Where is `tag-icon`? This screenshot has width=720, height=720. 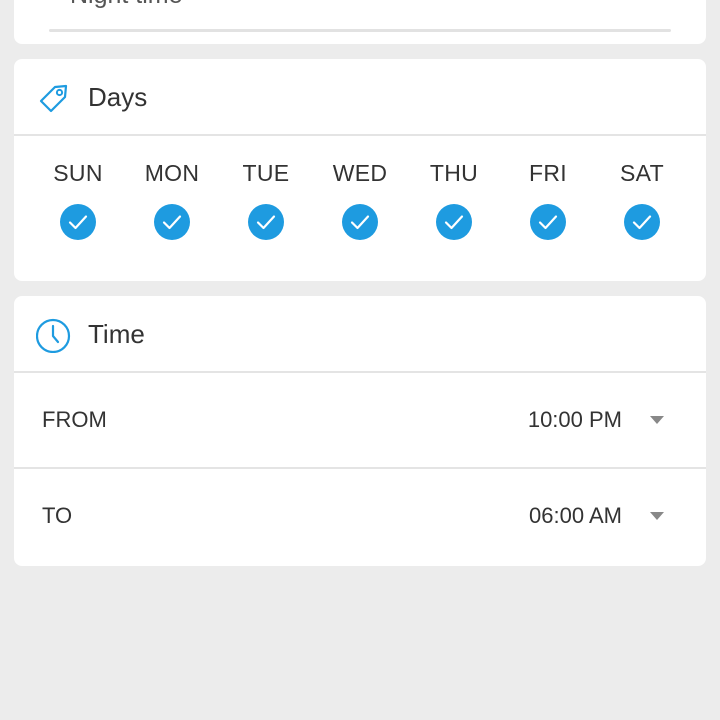
tag-icon is located at coordinates (54, 98).